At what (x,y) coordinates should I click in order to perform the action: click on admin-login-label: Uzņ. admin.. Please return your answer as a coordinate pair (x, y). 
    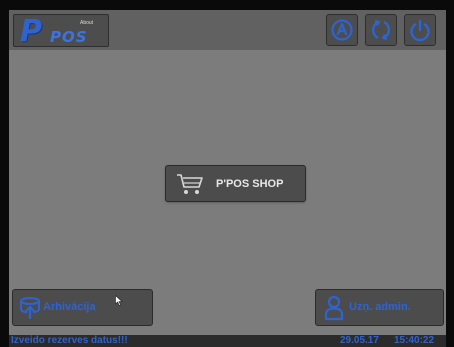
    Looking at the image, I should click on (380, 307).